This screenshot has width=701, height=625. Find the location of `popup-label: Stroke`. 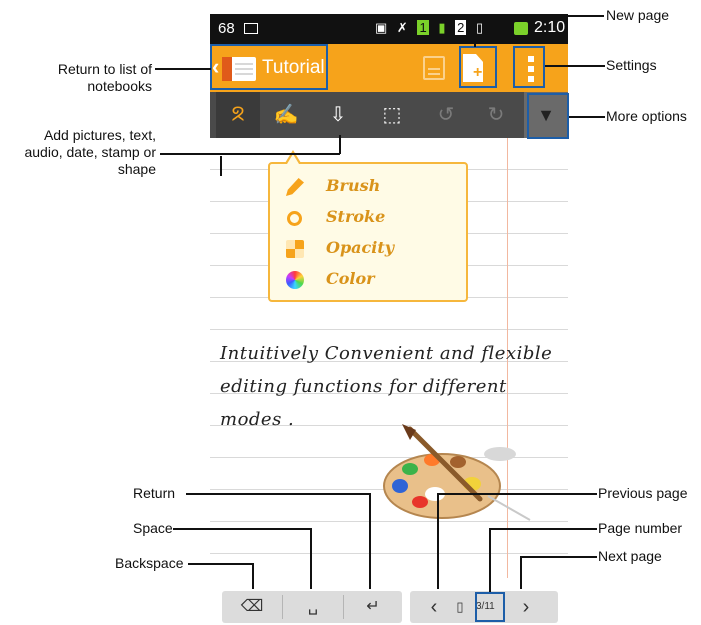

popup-label: Stroke is located at coordinates (356, 216).